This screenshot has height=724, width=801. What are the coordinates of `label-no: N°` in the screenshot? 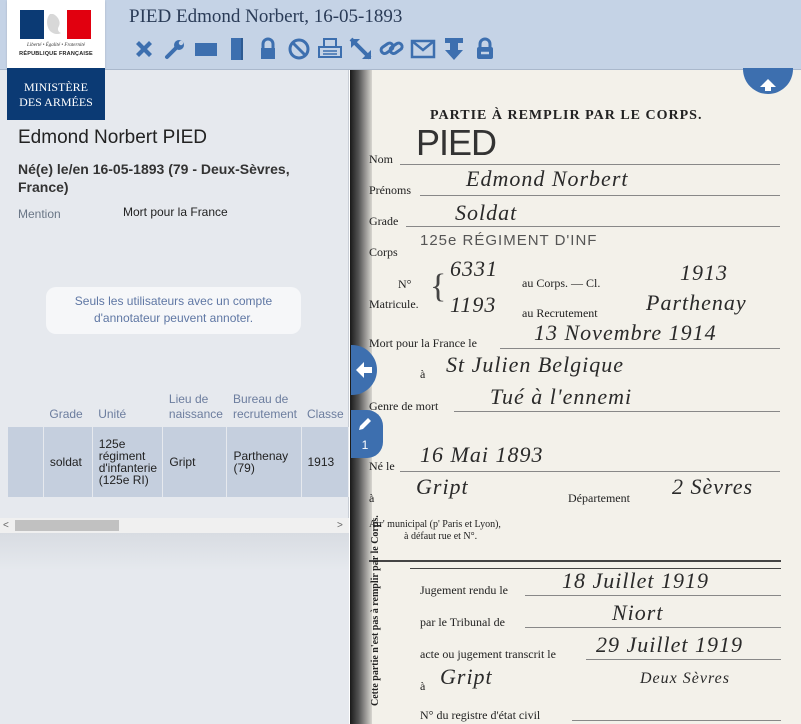 It's located at (405, 284).